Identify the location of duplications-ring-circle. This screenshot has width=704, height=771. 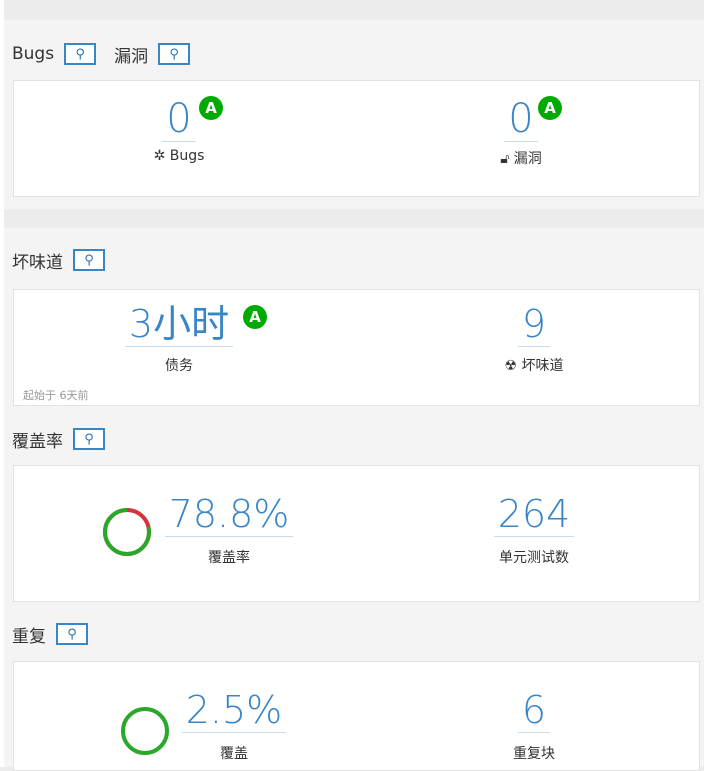
(145, 731).